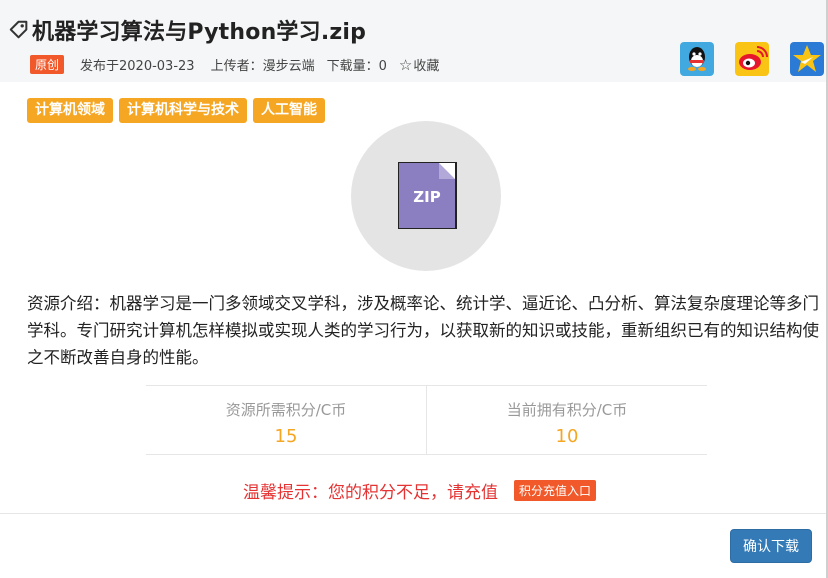 The height and width of the screenshot is (578, 828). Describe the element at coordinates (286, 410) in the screenshot. I see `required-points-label: 资源所需积分/C币` at that location.